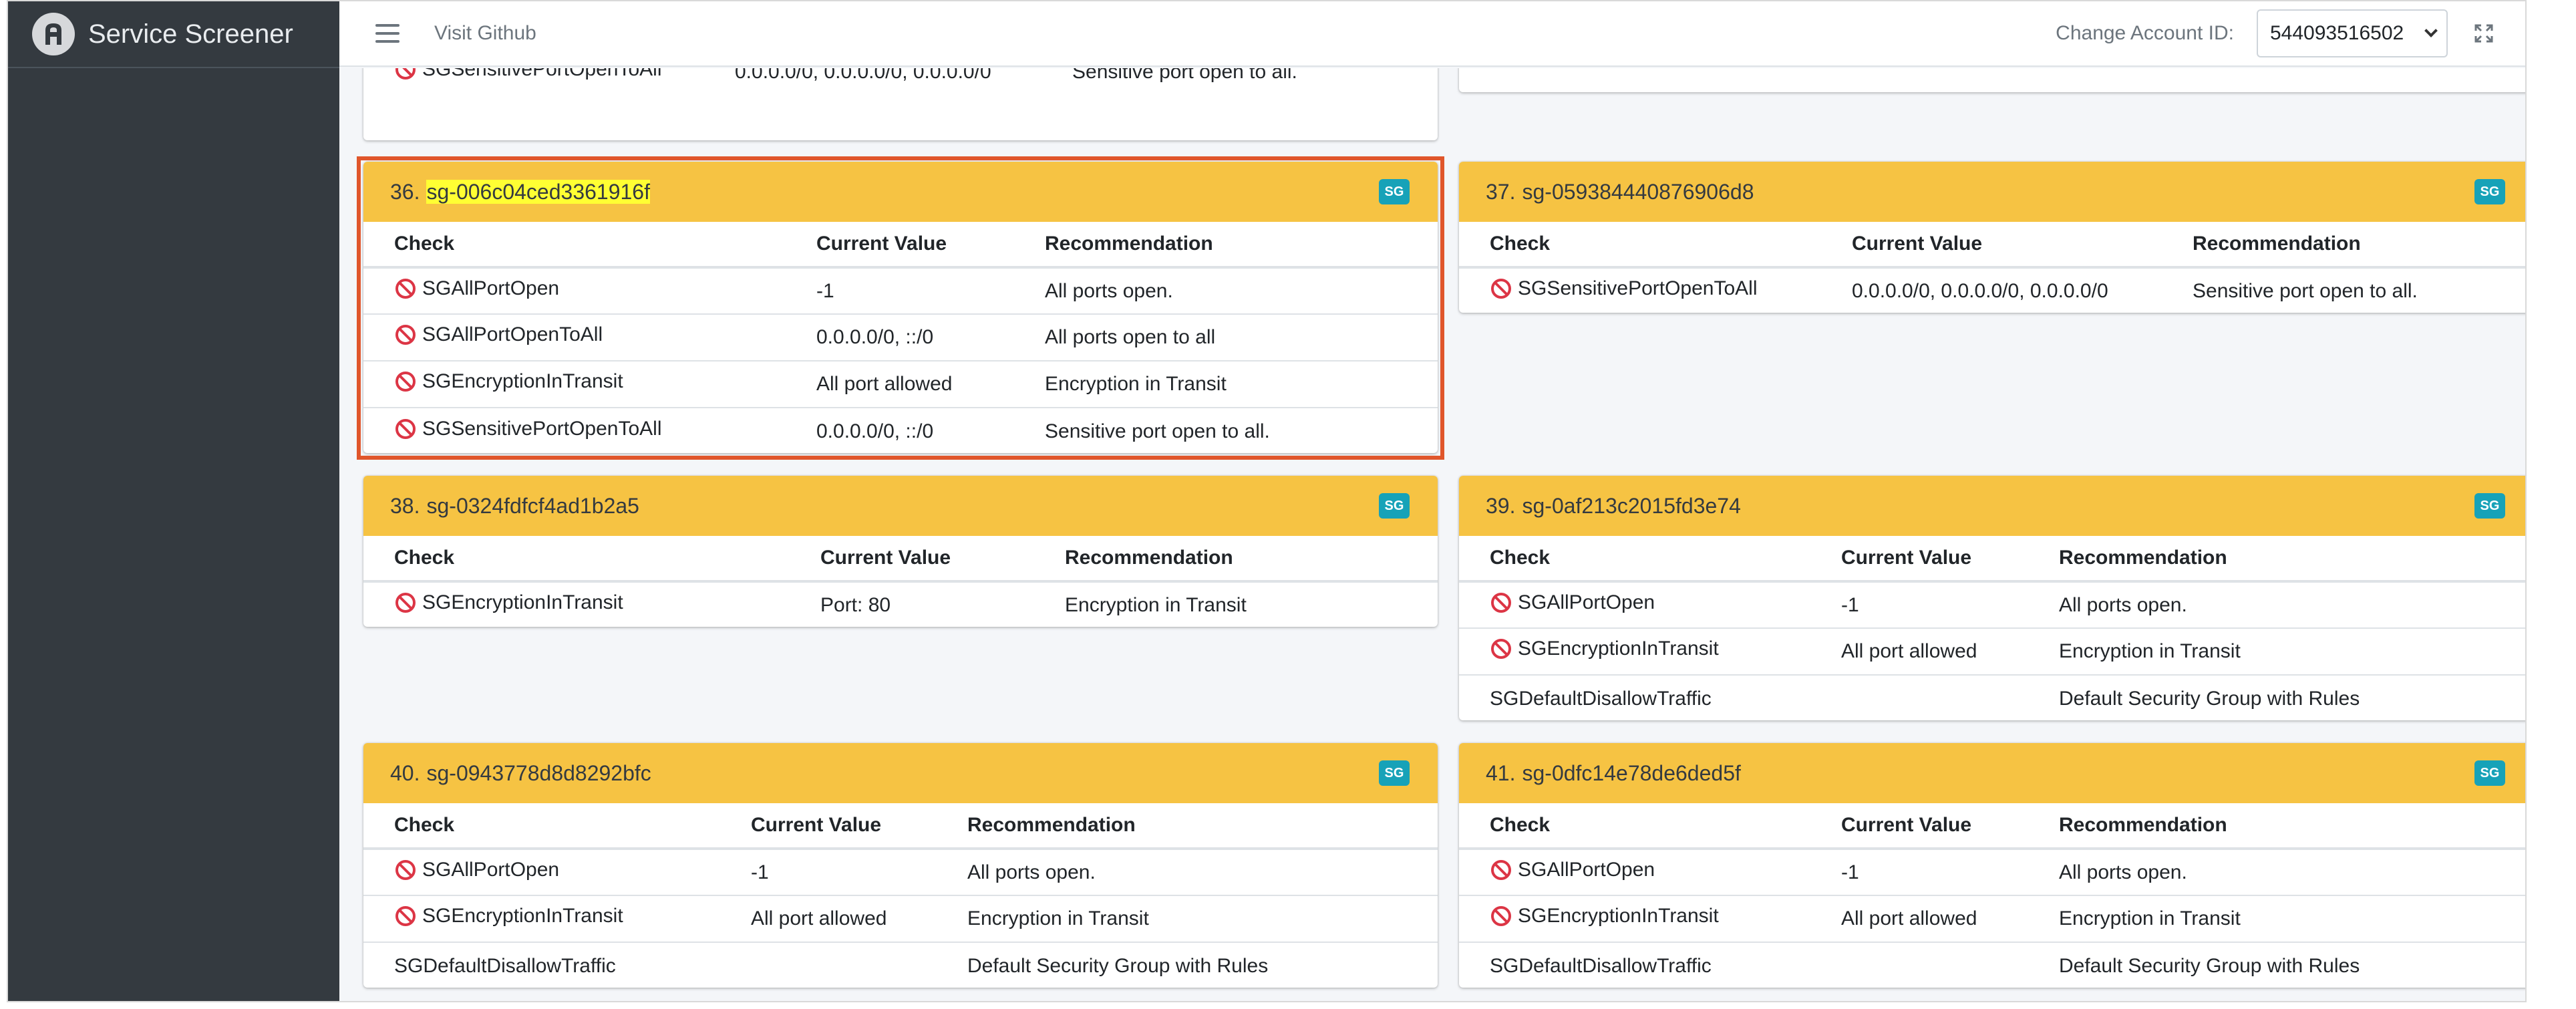  What do you see at coordinates (1501, 191) in the screenshot?
I see `card-number: 37.` at bounding box center [1501, 191].